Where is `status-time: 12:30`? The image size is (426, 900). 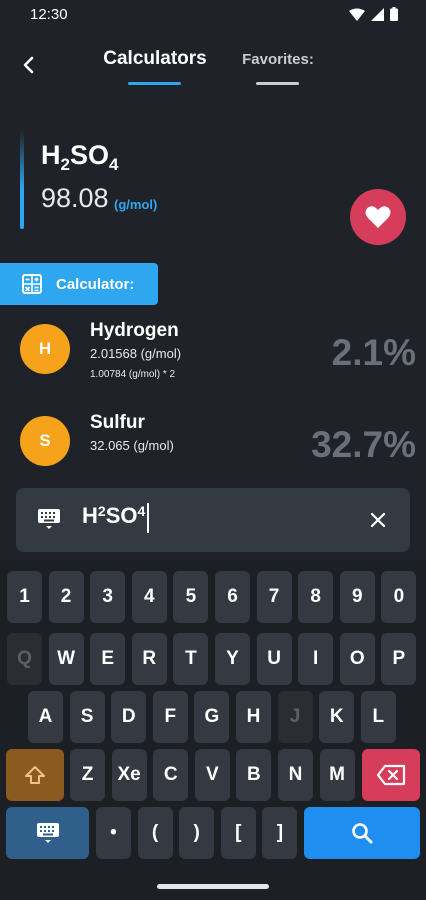 status-time: 12:30 is located at coordinates (49, 14).